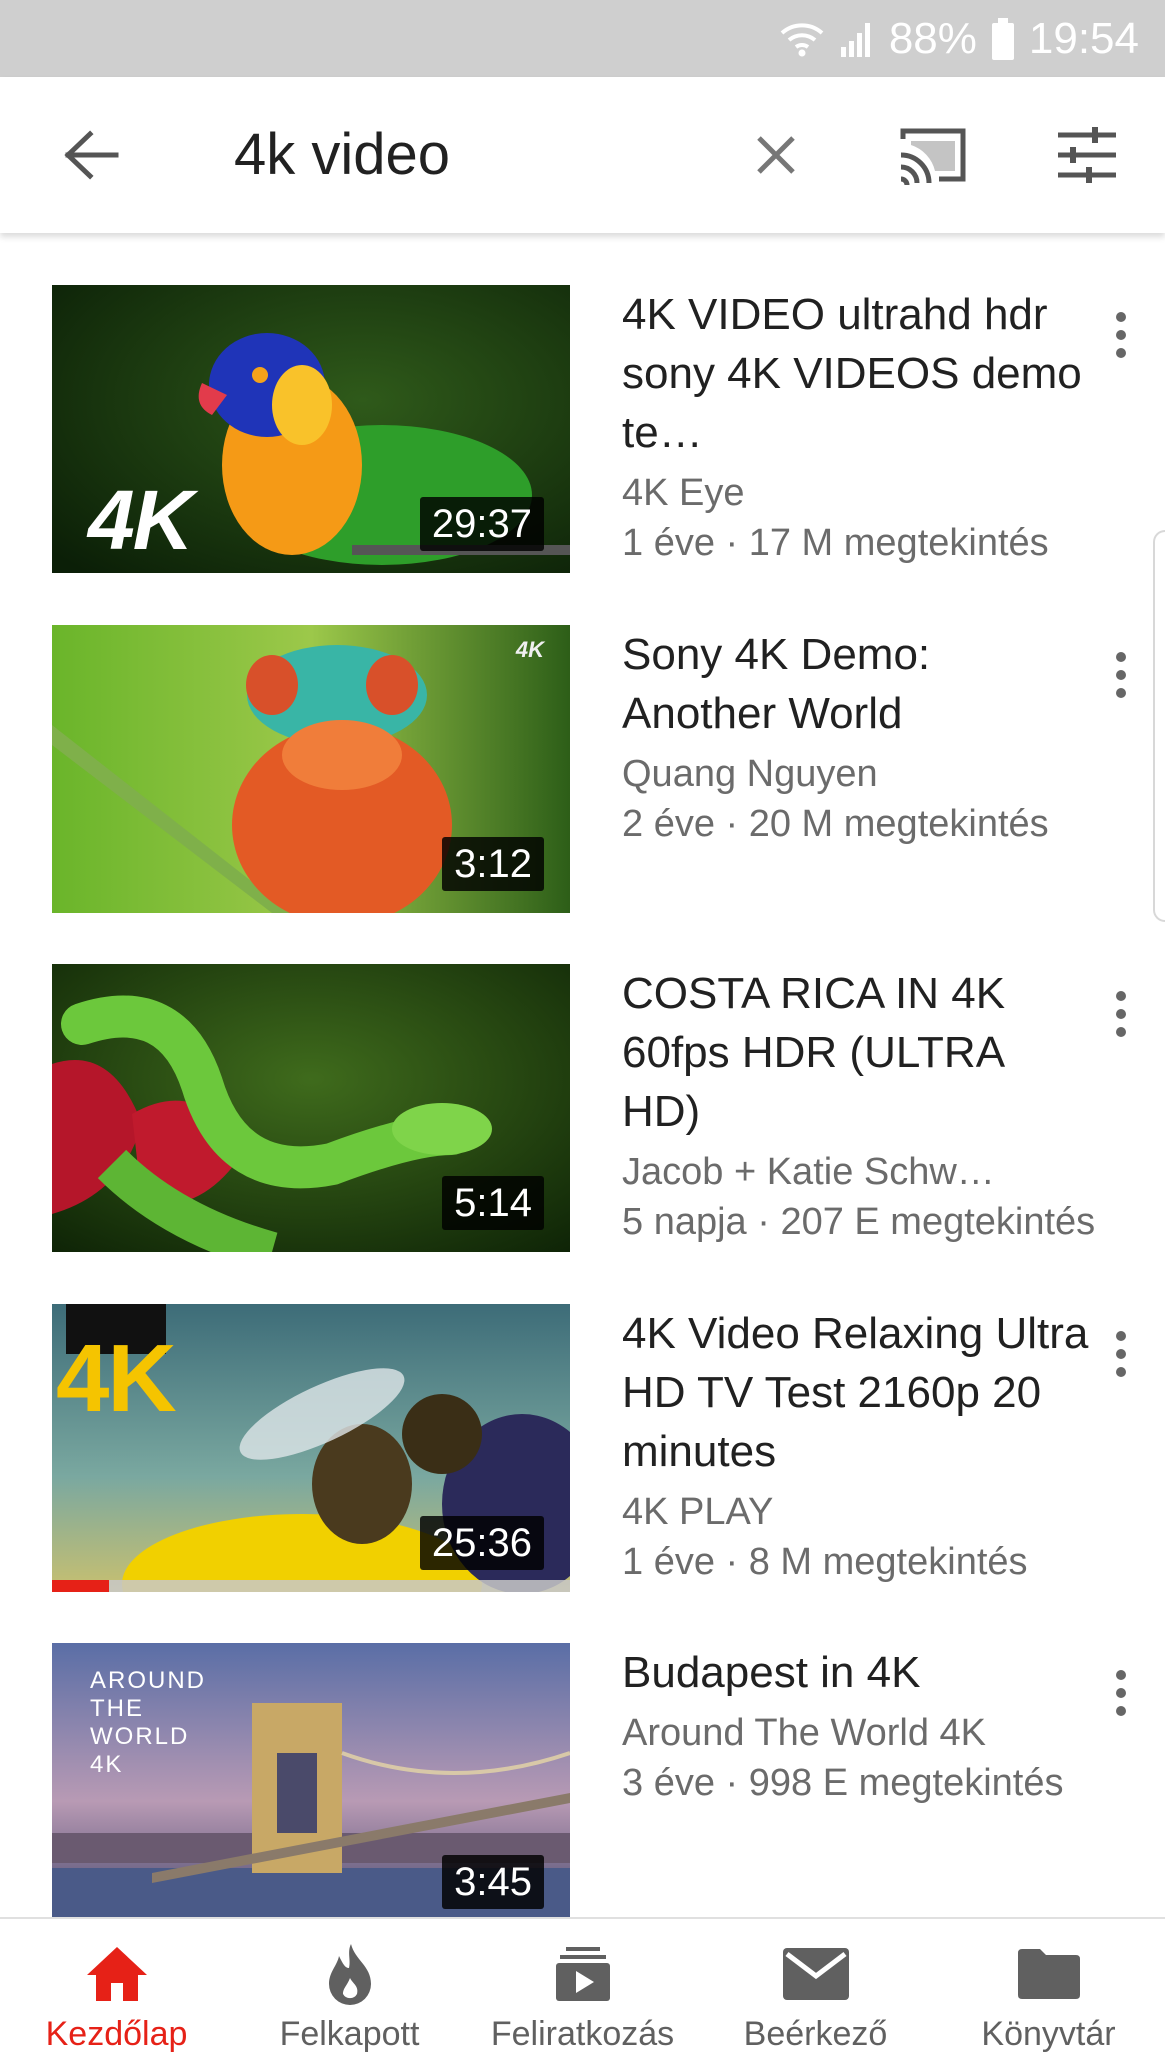 This screenshot has height=2071, width=1165. Describe the element at coordinates (832, 493) in the screenshot. I see `channel-name: 4K Eye` at that location.